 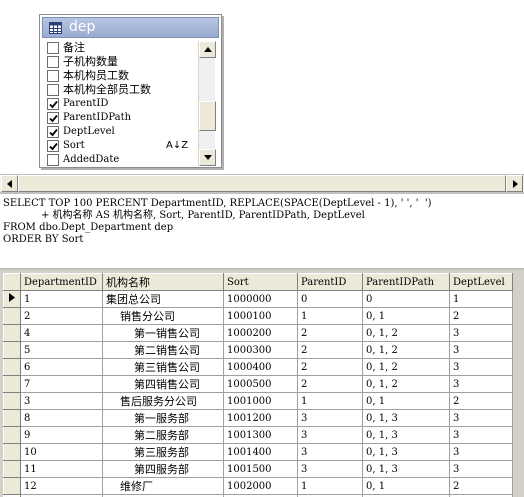 I want to click on table-row: 8 第一服务部 1001200 3 0, 1, 33, so click(x=258, y=418).